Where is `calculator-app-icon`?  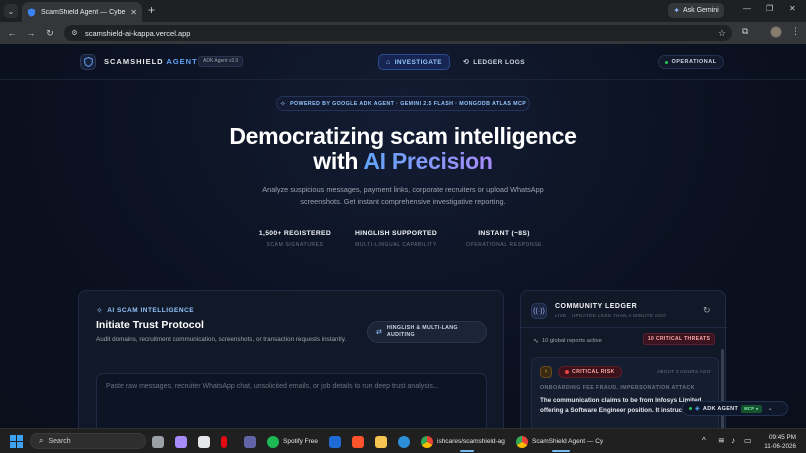
calculator-app-icon is located at coordinates (335, 441).